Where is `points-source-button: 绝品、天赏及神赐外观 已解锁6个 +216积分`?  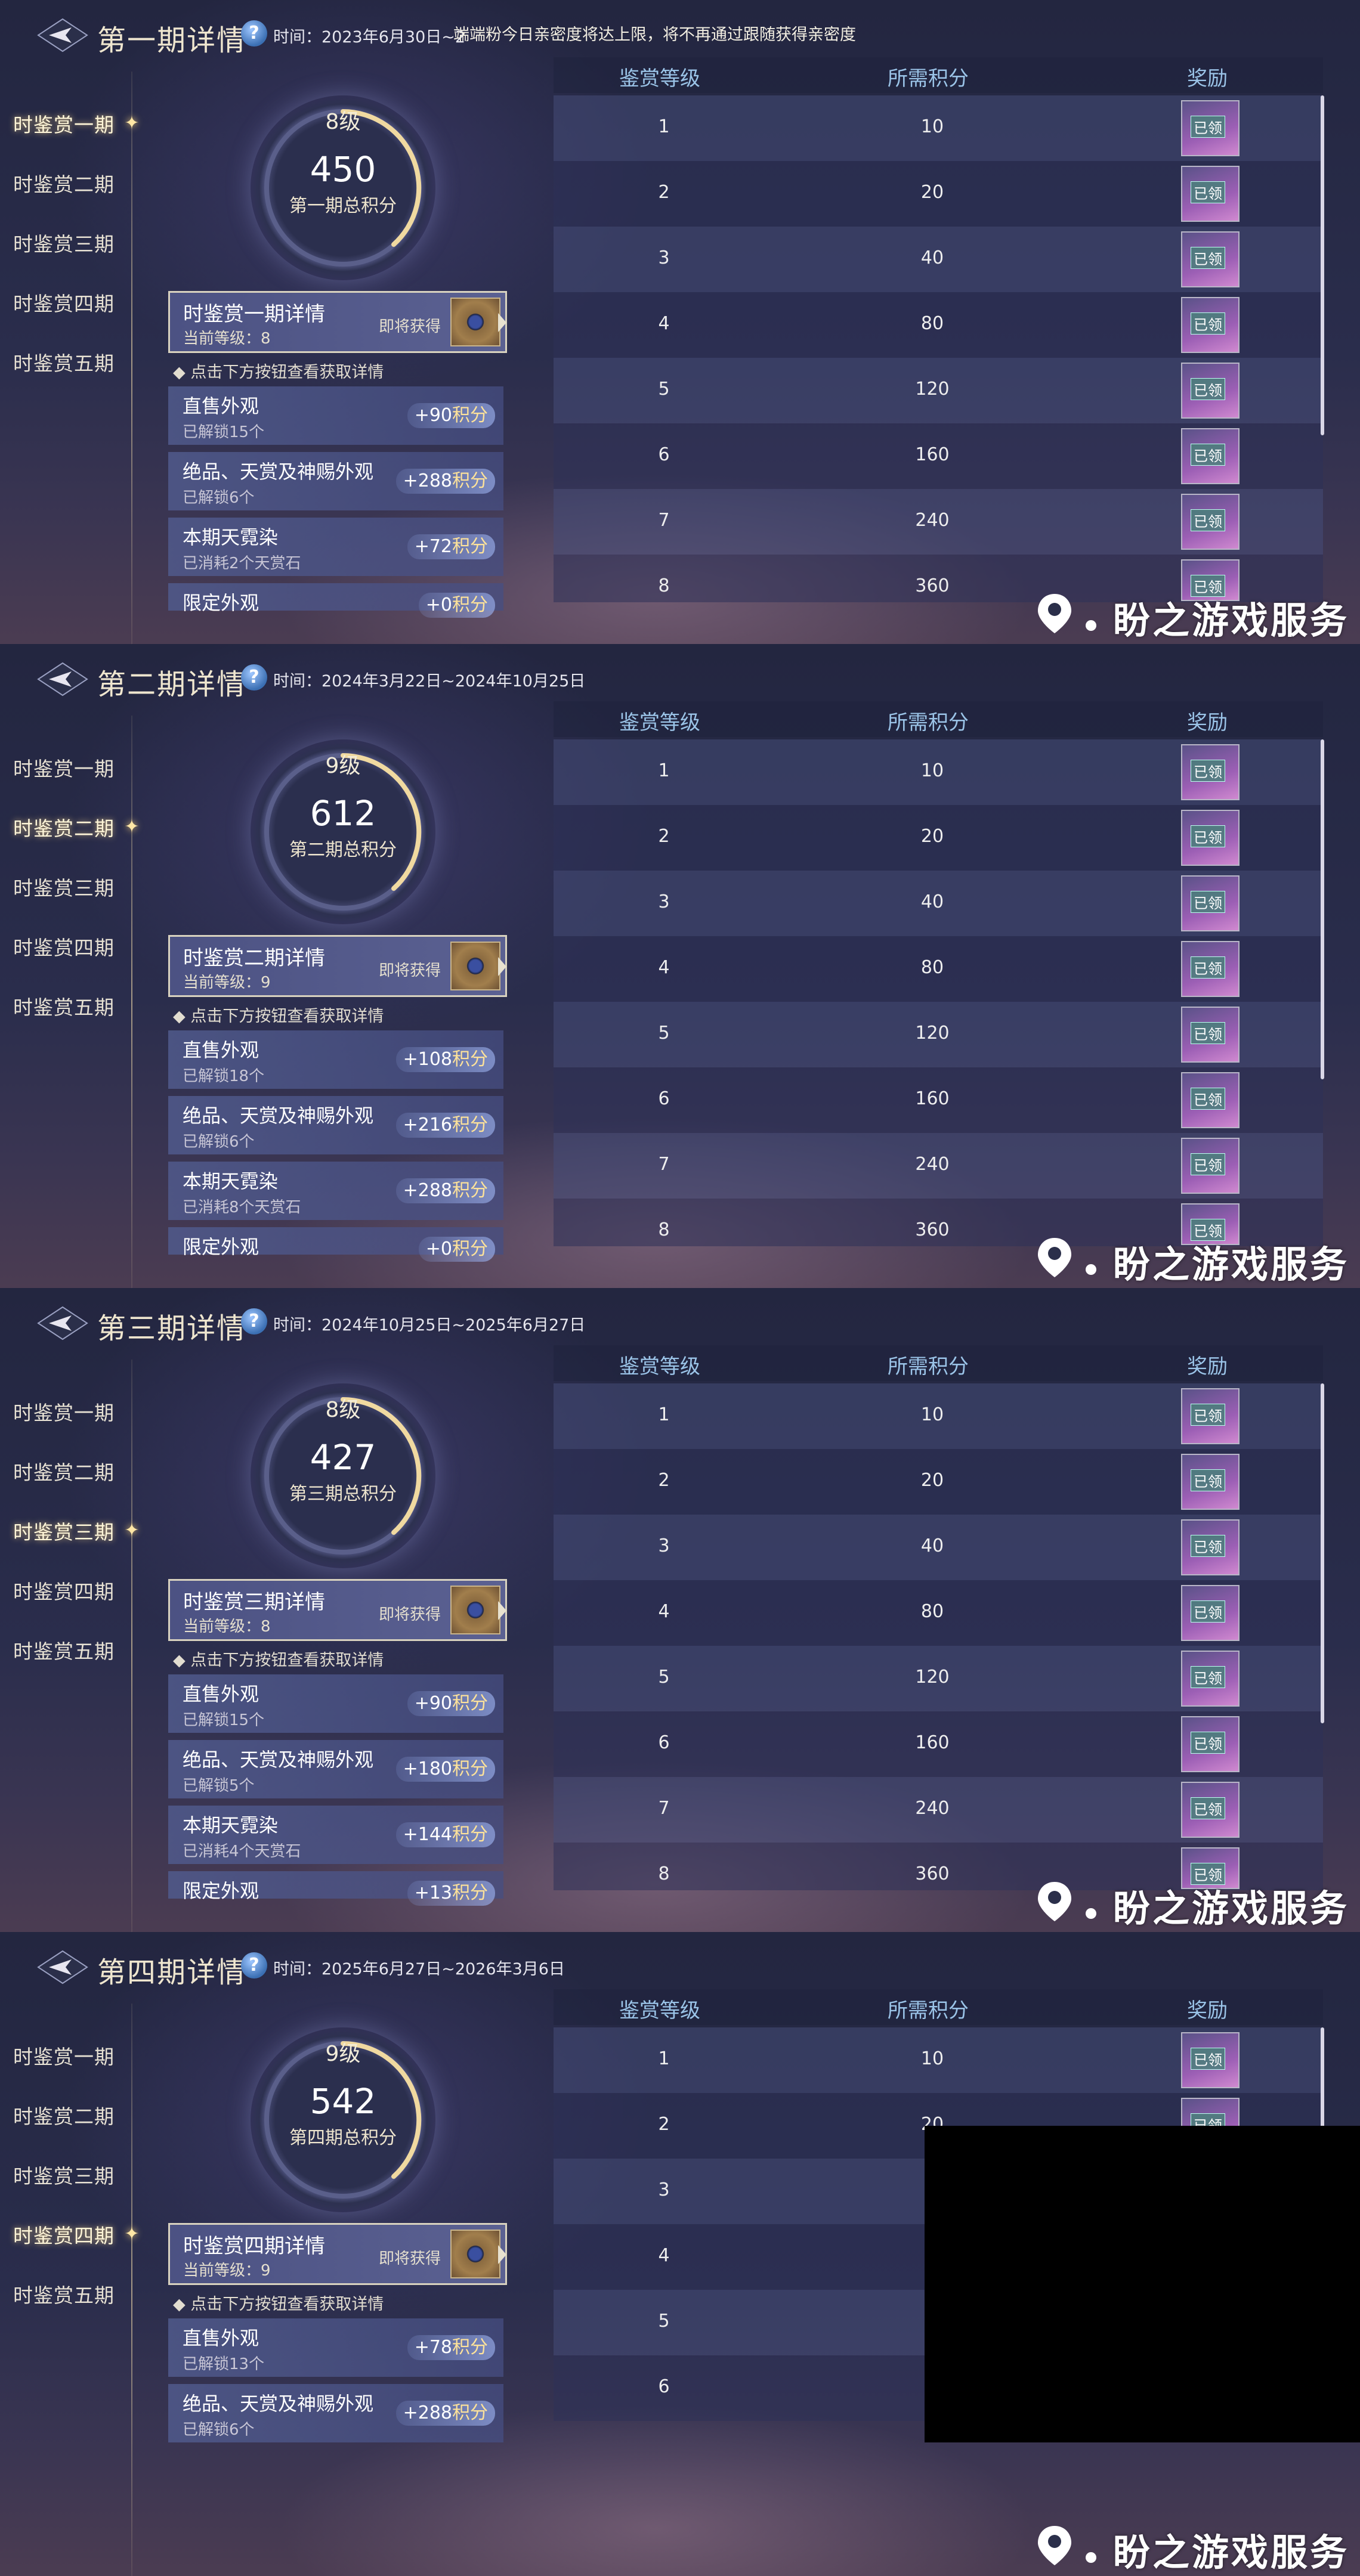 points-source-button: 绝品、天赏及神赐外观 已解锁6个 +216积分 is located at coordinates (335, 1125).